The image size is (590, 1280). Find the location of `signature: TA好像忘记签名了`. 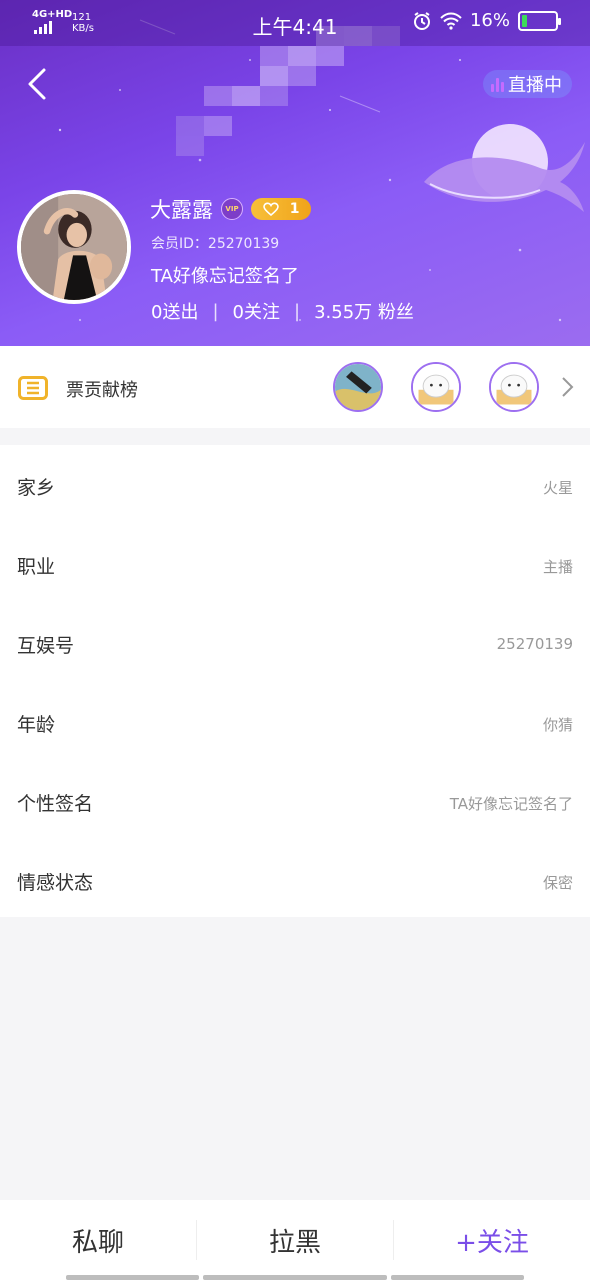

signature: TA好像忘记签名了 is located at coordinates (225, 276).